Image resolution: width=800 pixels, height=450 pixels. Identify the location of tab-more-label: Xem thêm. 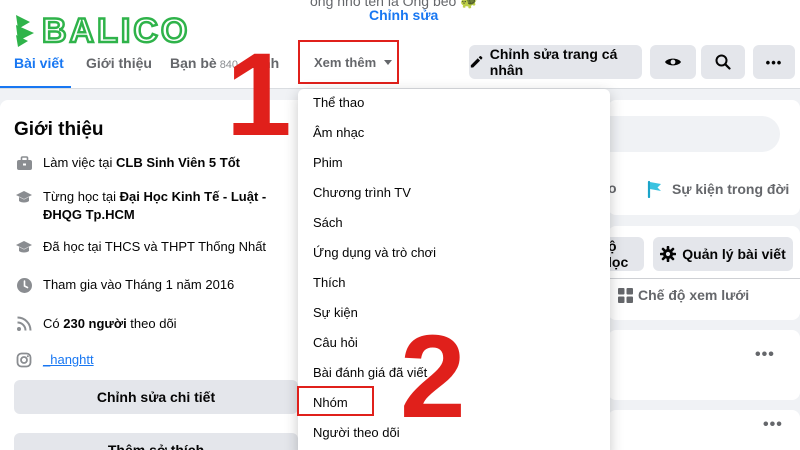
(345, 62).